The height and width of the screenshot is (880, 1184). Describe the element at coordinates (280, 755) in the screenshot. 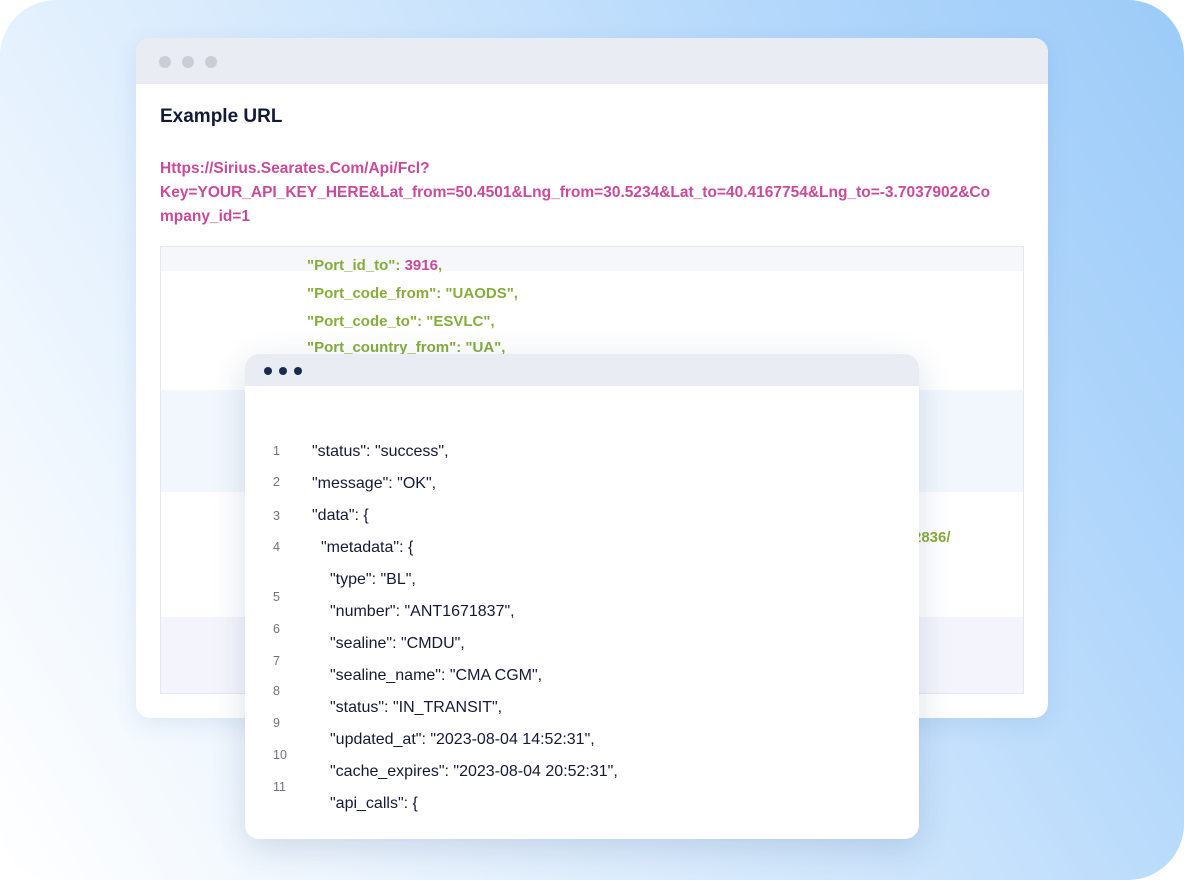

I see `line-number: 10` at that location.